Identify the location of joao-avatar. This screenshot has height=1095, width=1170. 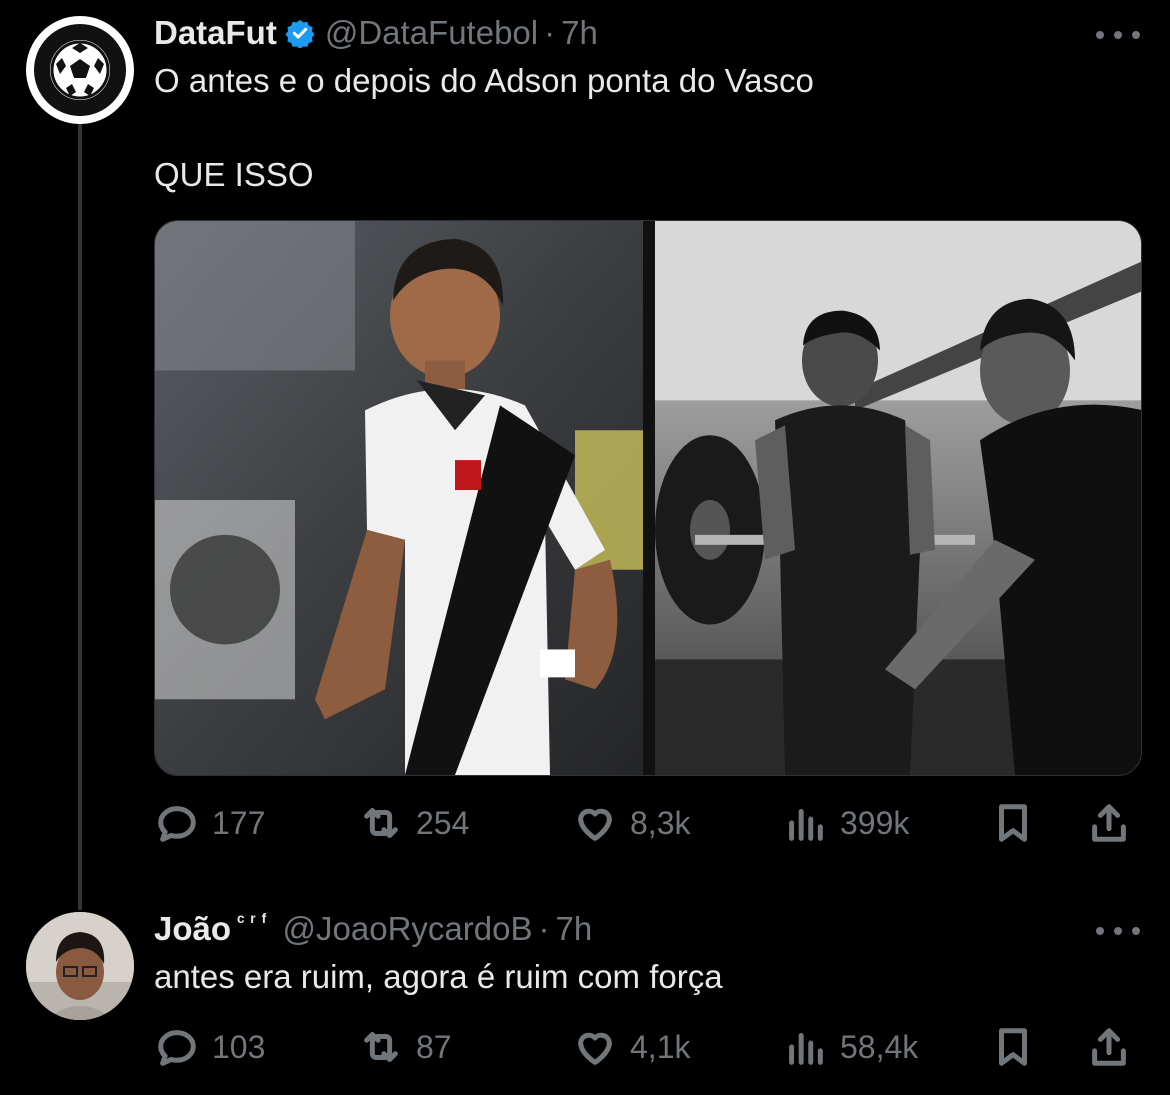
(80, 966).